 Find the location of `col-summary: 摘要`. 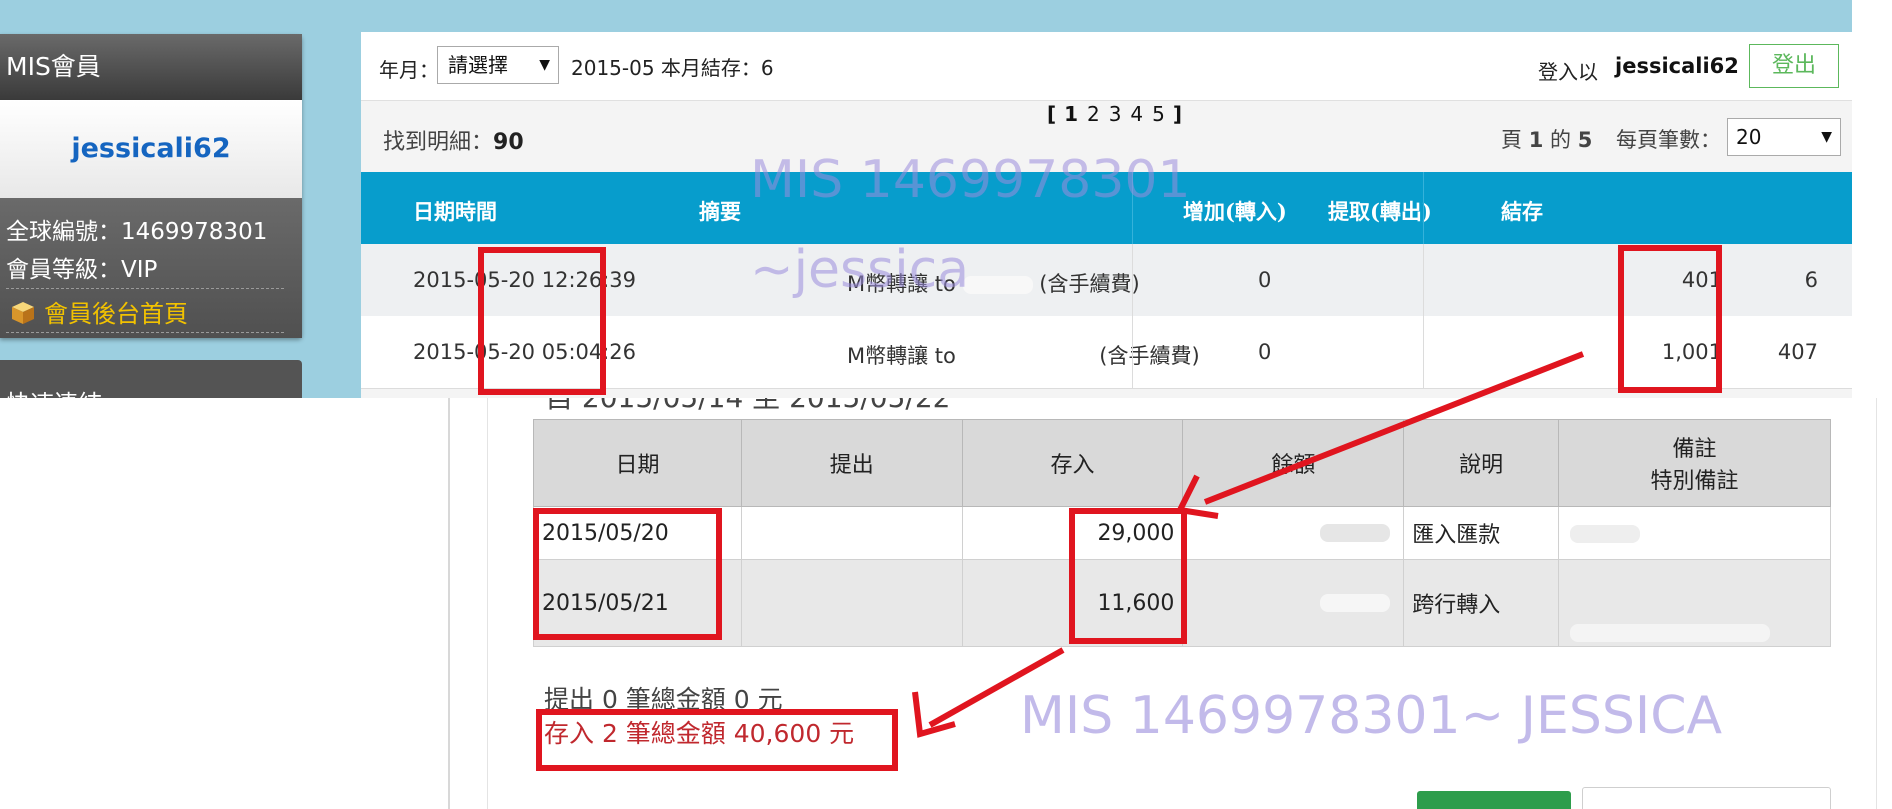

col-summary: 摘要 is located at coordinates (720, 211).